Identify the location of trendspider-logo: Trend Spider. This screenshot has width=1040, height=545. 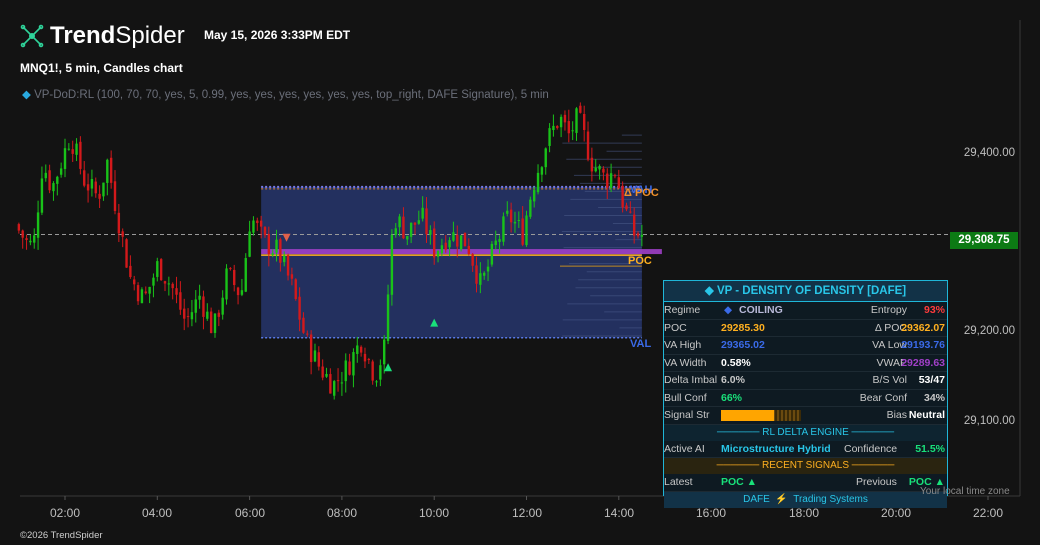
(102, 36).